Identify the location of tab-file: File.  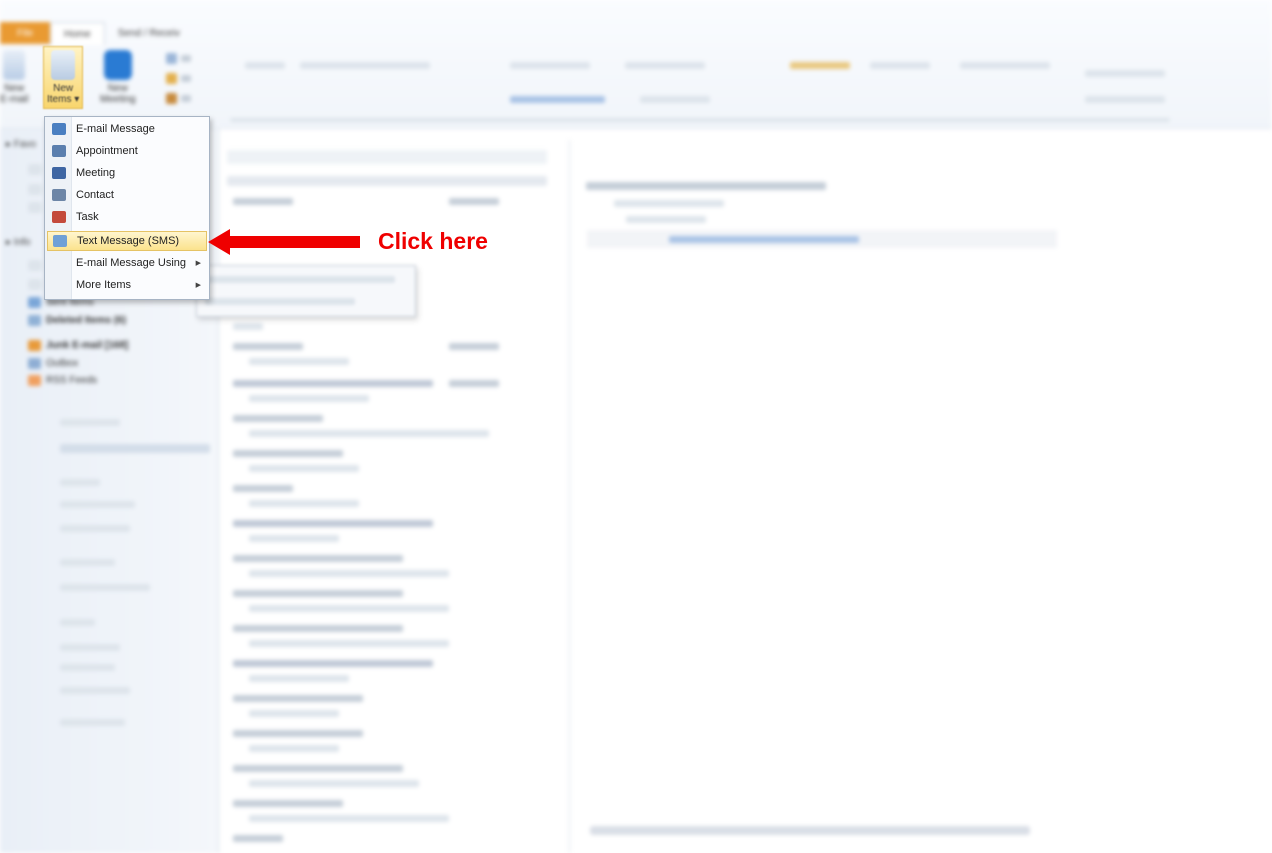
(25, 33).